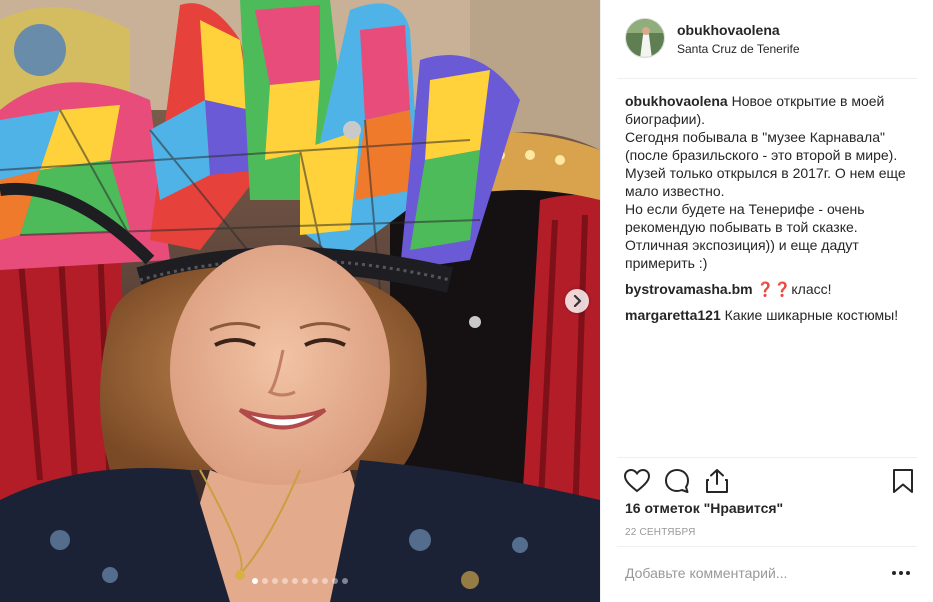 This screenshot has width=933, height=602. I want to click on comment-input-divider, so click(767, 546).